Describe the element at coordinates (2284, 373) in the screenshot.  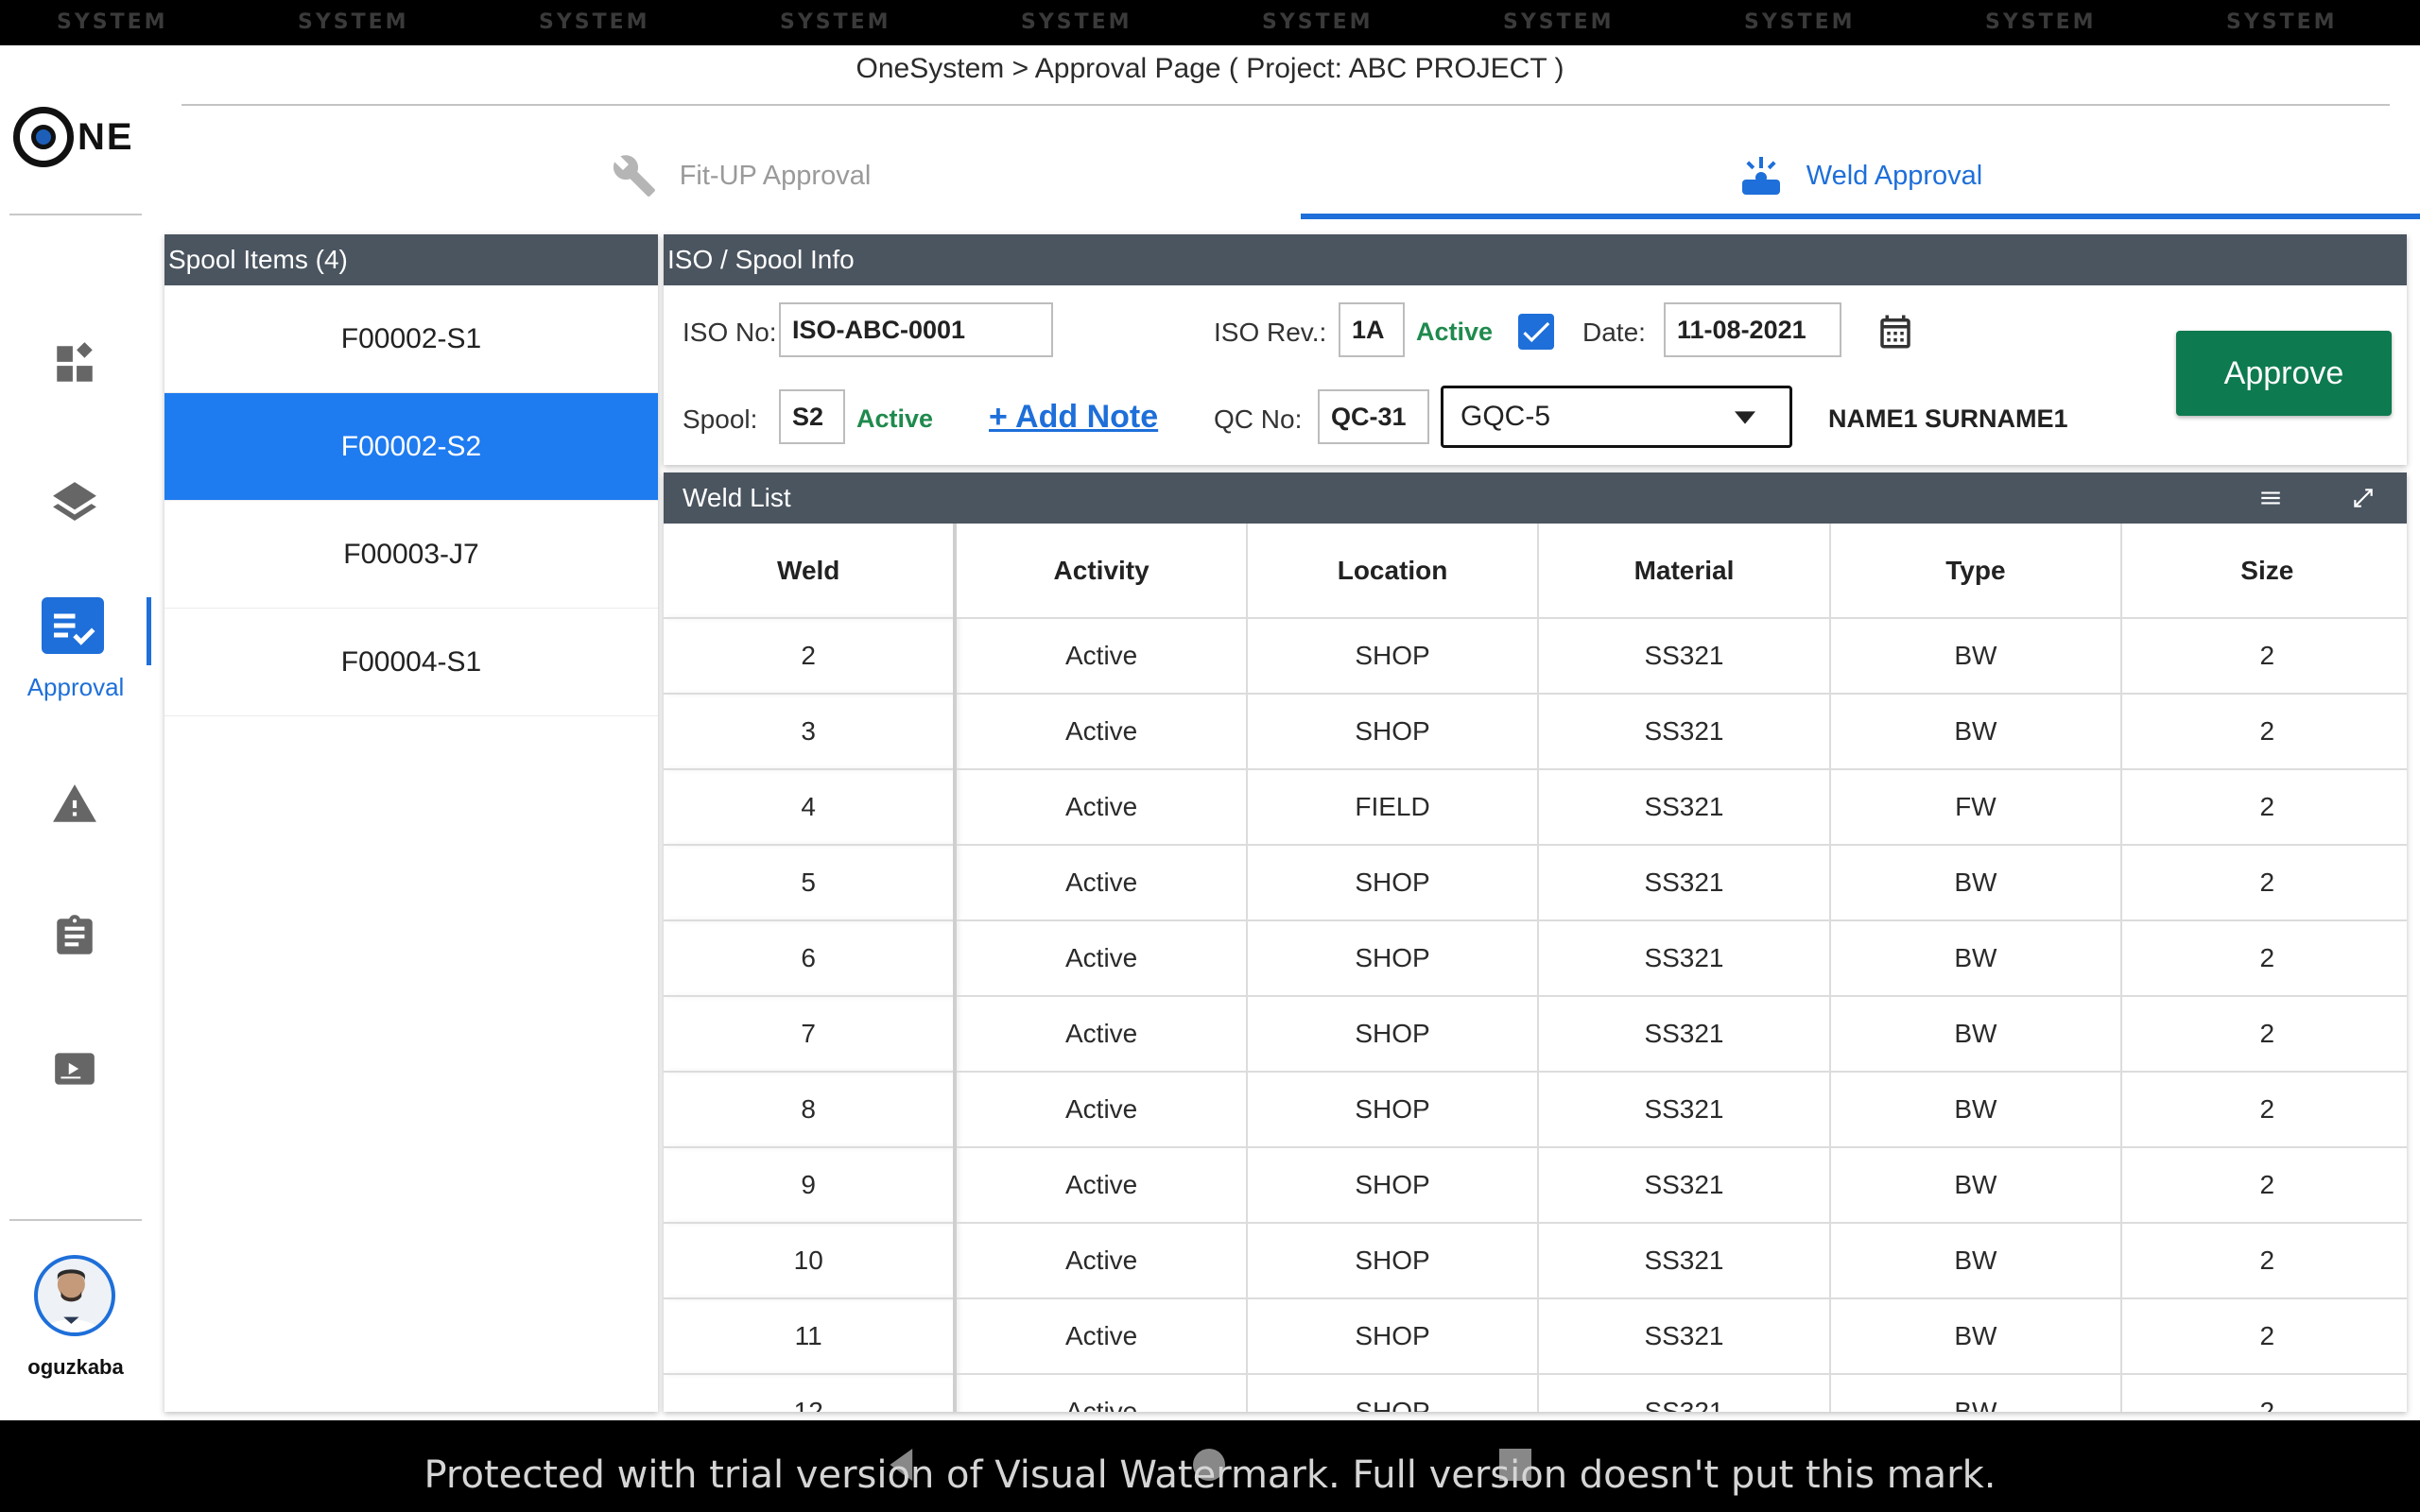
I see `approve-button: Approve` at that location.